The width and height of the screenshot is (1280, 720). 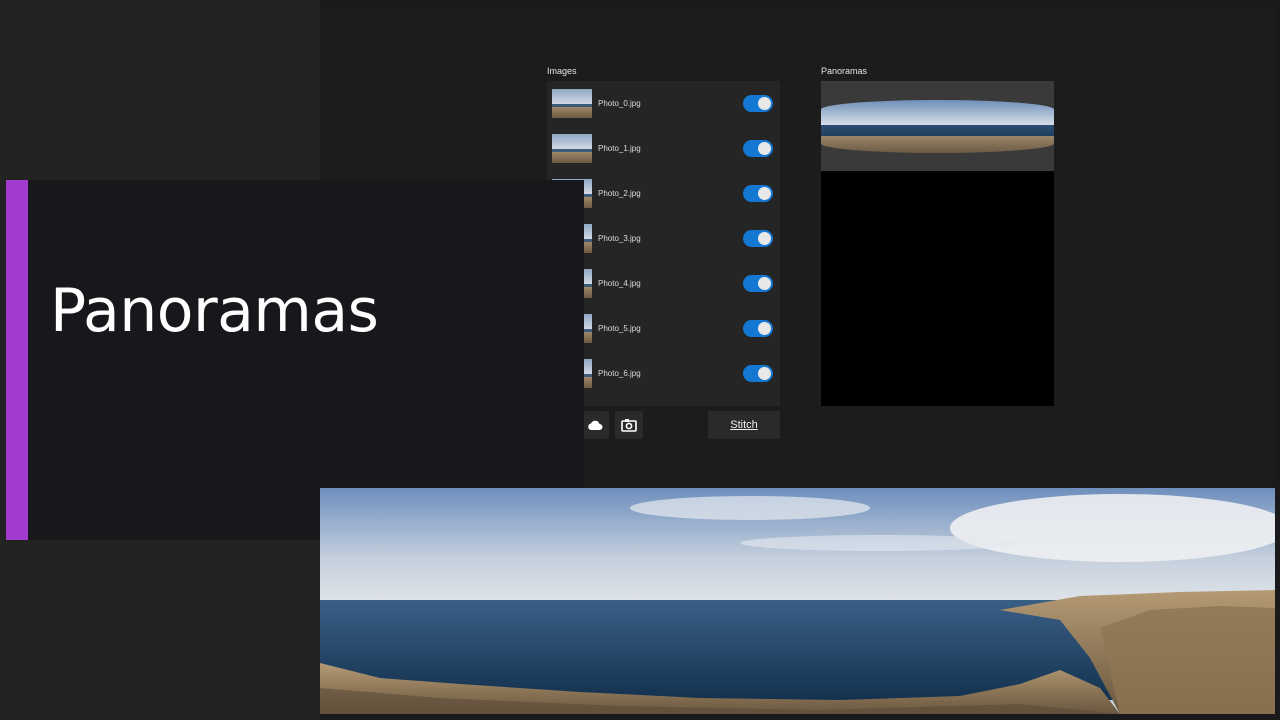 I want to click on photo-file-name: Photo_1.jpg, so click(x=619, y=148).